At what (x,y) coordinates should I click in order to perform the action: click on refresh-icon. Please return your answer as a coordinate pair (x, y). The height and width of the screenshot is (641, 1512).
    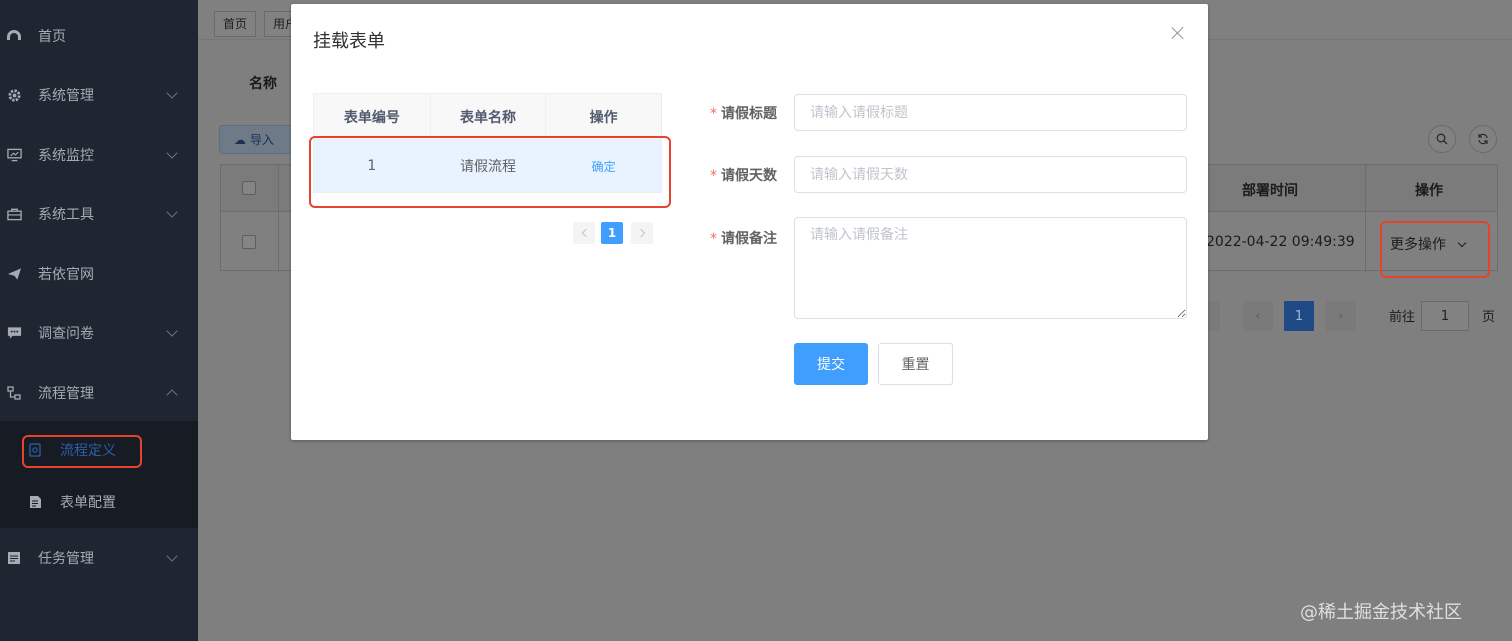
    Looking at the image, I should click on (1483, 139).